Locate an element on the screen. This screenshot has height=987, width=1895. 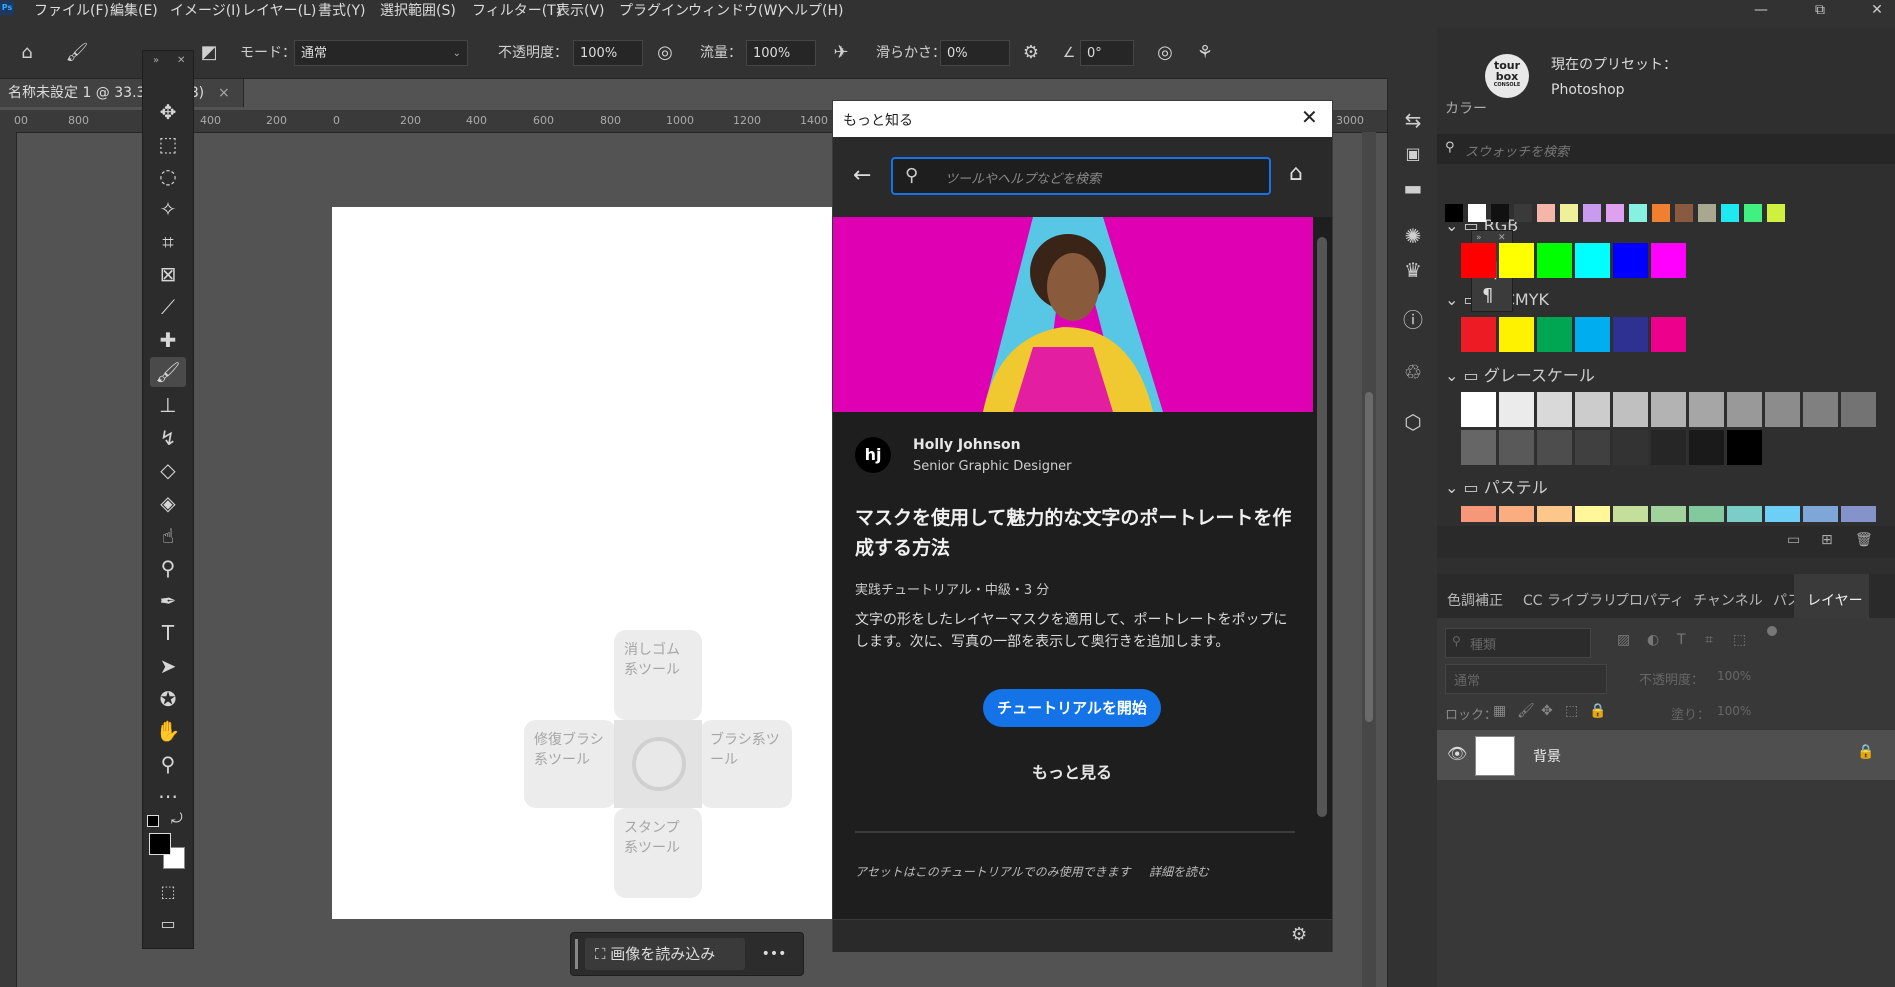
healing-brush-tool-icon: ✚ is located at coordinates (168, 340).